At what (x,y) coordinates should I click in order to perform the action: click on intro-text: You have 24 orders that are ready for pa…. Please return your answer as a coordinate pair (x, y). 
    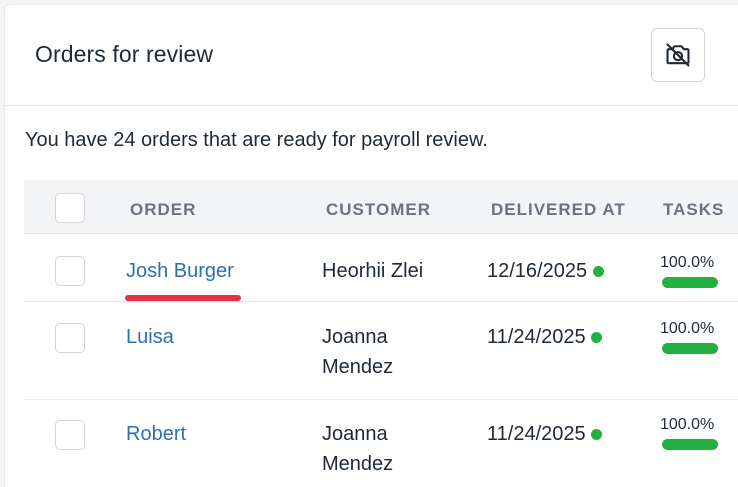
    Looking at the image, I should click on (256, 140).